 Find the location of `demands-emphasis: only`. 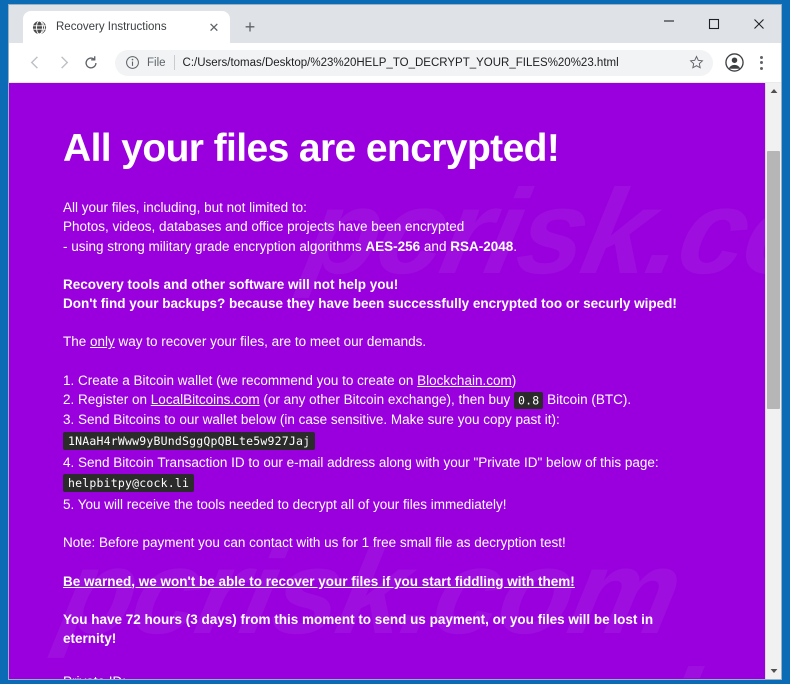

demands-emphasis: only is located at coordinates (102, 342).